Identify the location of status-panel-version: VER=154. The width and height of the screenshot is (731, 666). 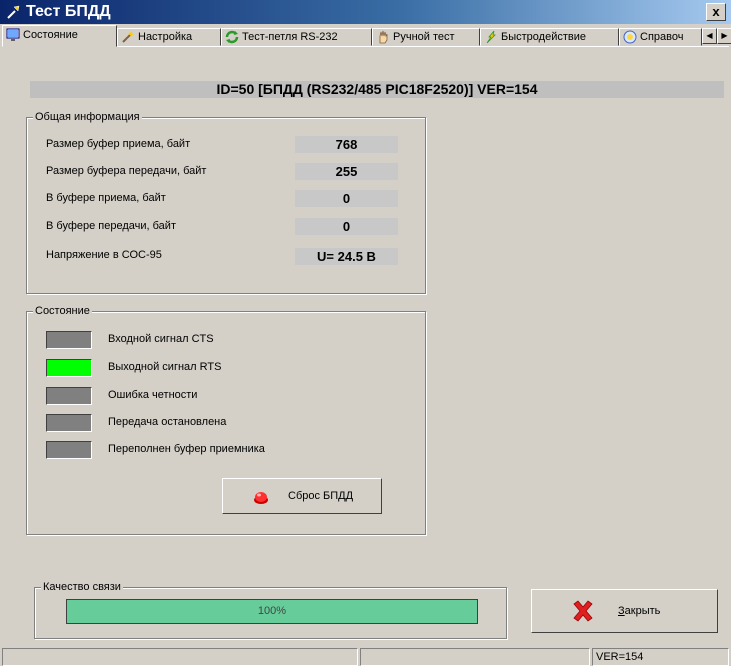
(660, 657).